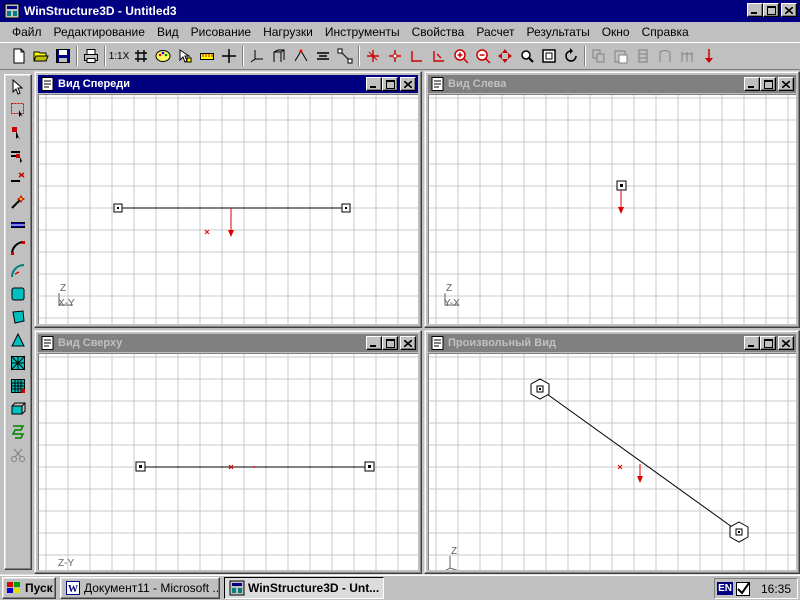 The width and height of the screenshot is (800, 600). What do you see at coordinates (362, 32) in the screenshot?
I see `menu-tools: Инструменты` at bounding box center [362, 32].